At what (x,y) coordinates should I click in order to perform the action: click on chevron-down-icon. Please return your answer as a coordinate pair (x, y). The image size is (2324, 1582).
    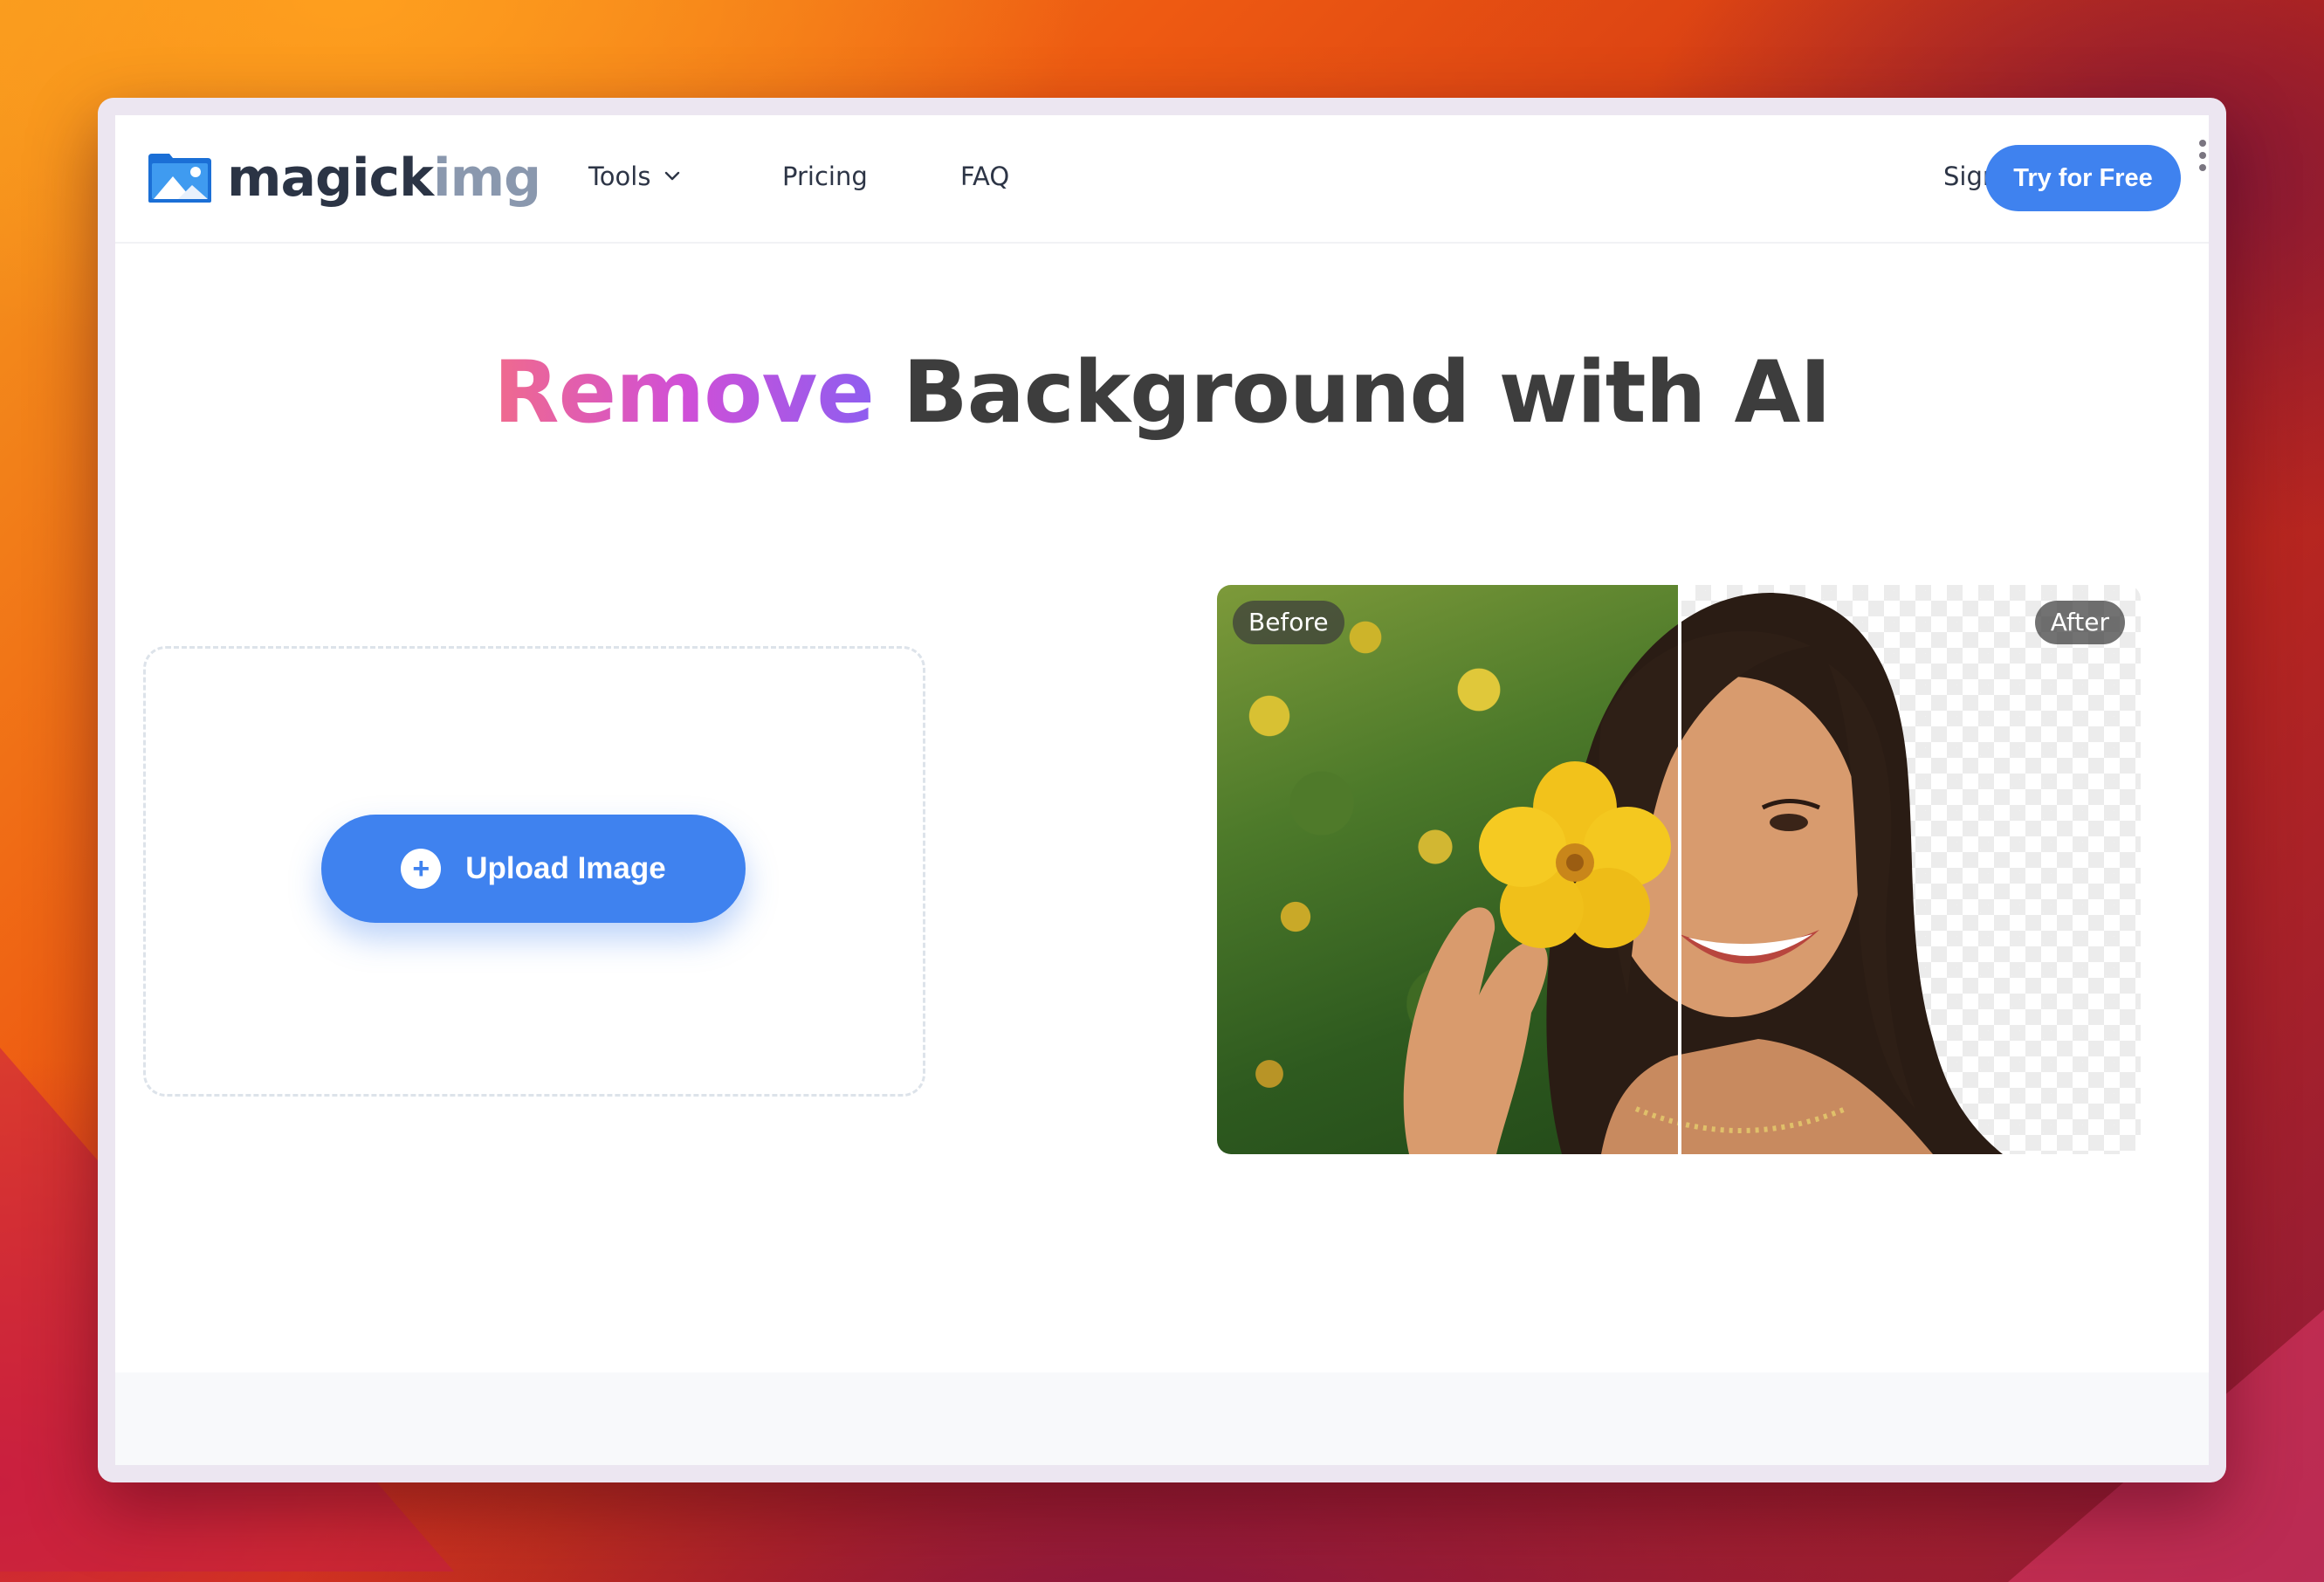
    Looking at the image, I should click on (672, 176).